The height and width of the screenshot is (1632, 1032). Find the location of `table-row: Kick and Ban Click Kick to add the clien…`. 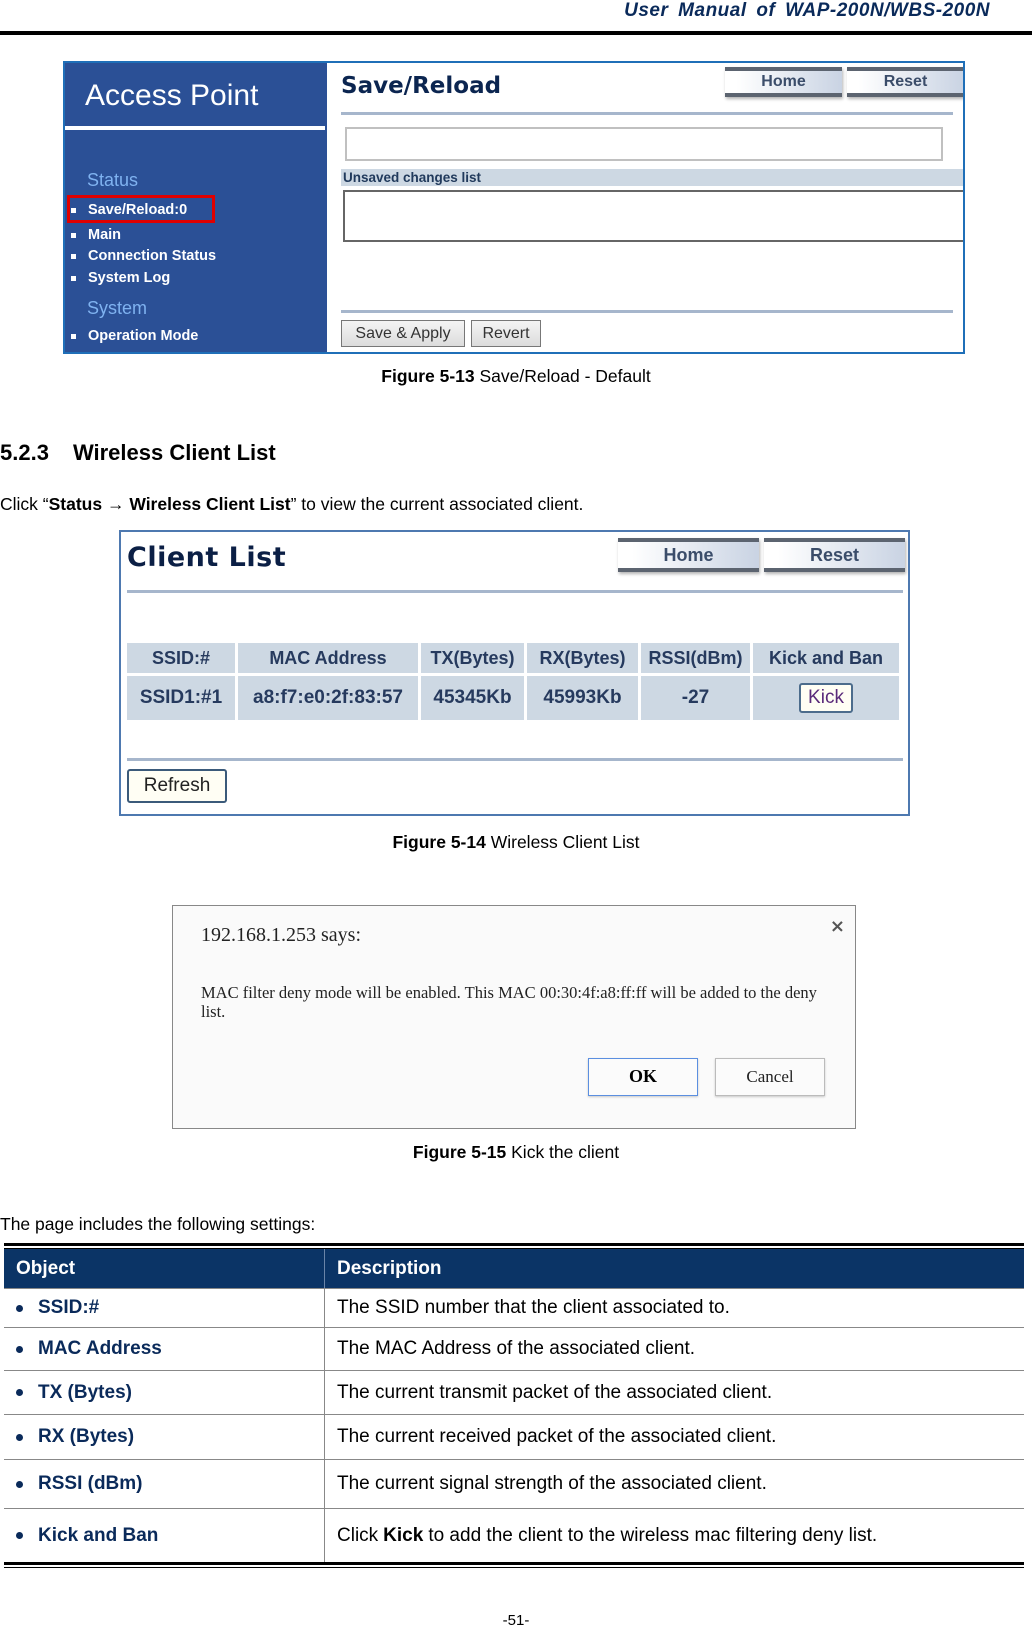

table-row: Kick and Ban Click Kick to add the clien… is located at coordinates (514, 1535).